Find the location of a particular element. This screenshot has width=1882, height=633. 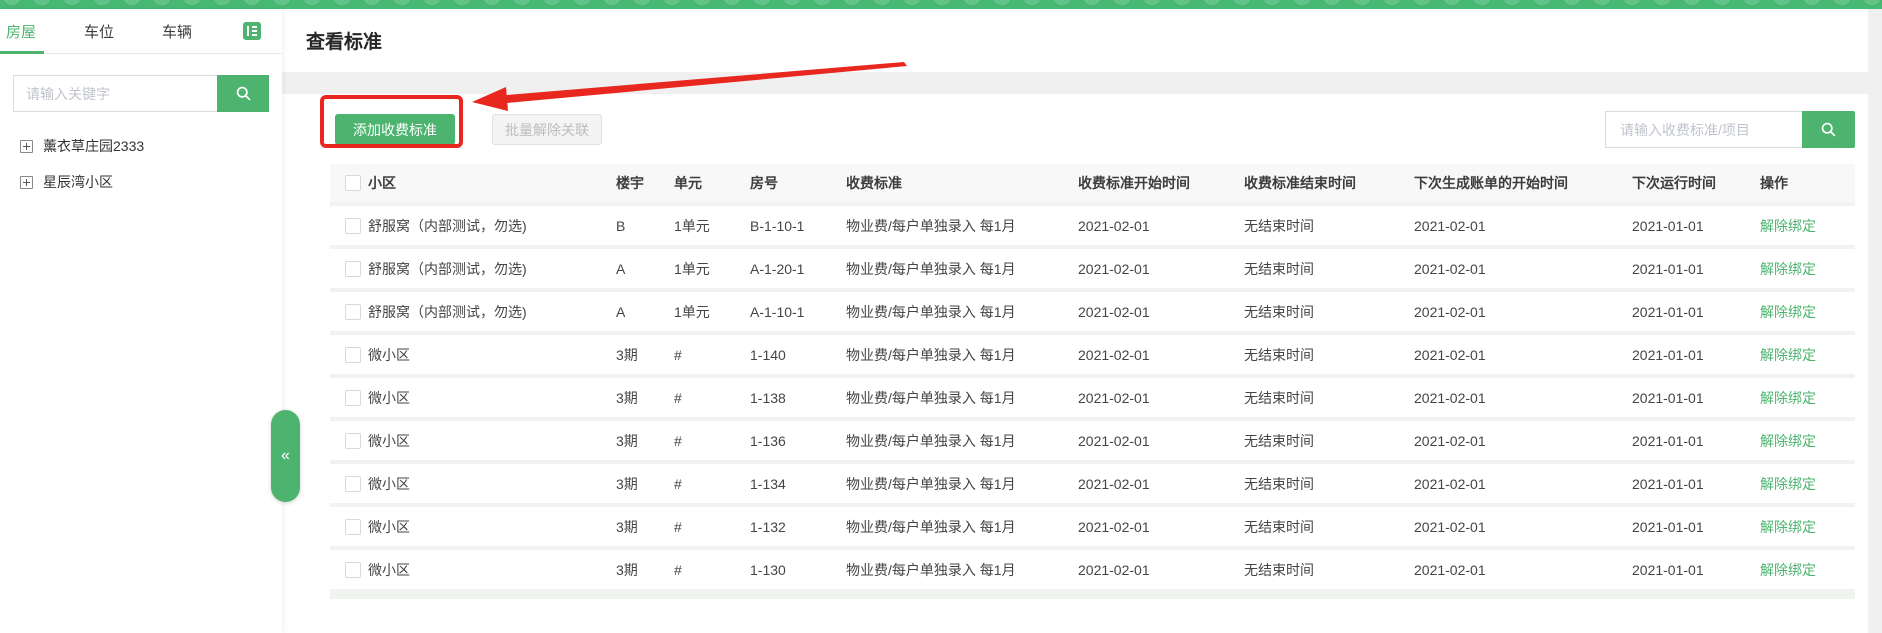

keyword-search-input is located at coordinates (115, 93).